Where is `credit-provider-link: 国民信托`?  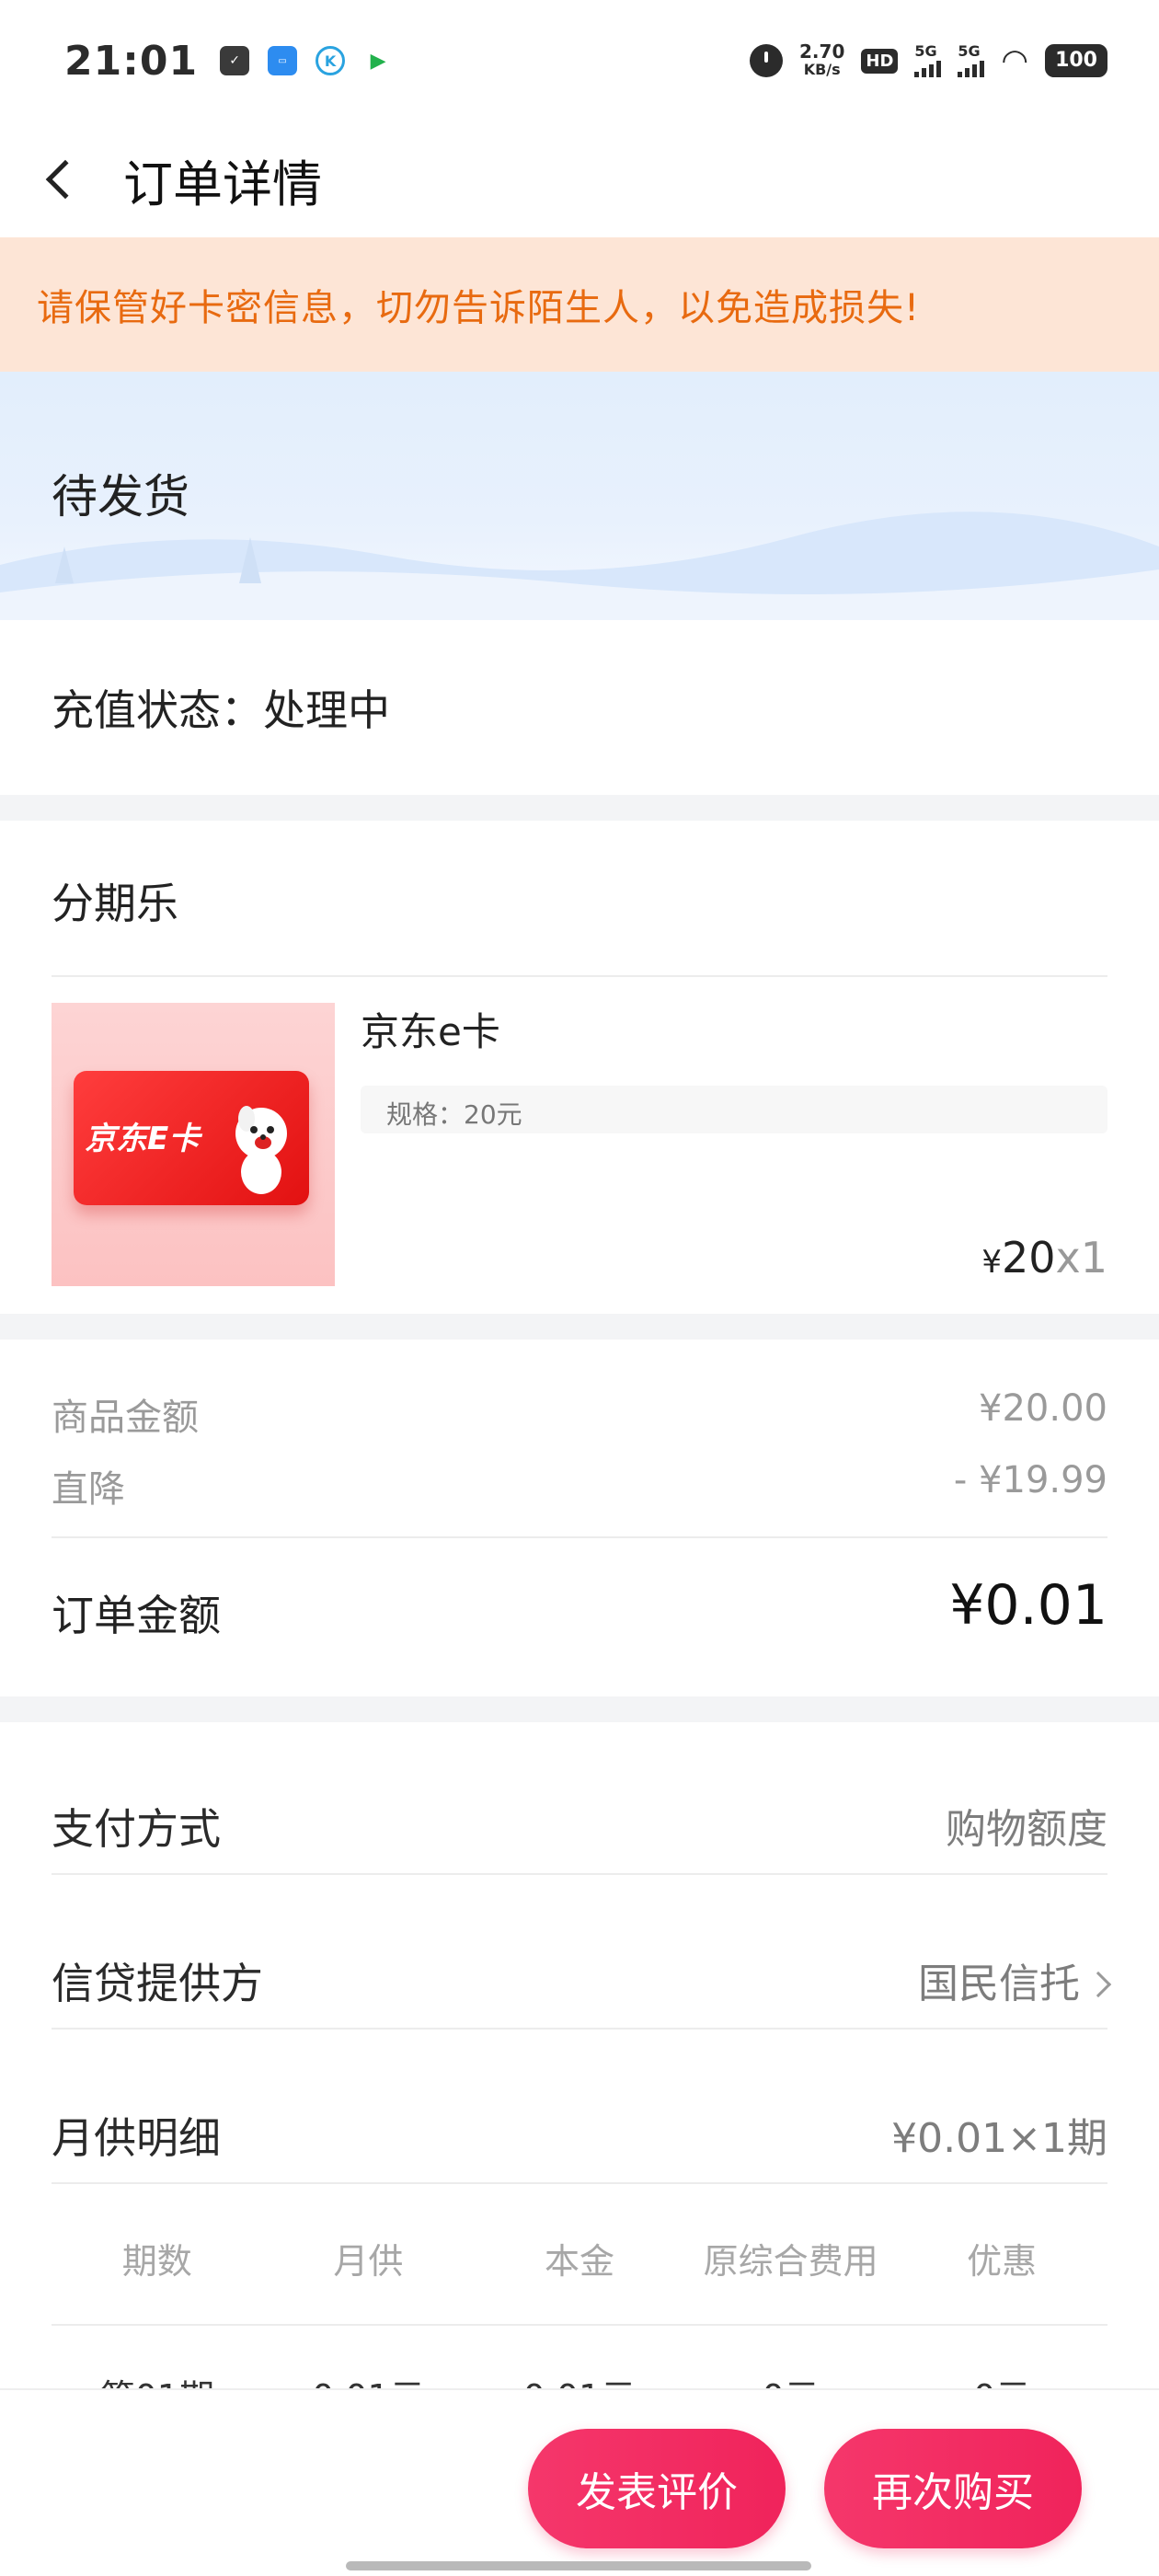
credit-provider-link: 国民信托 is located at coordinates (1015, 1979).